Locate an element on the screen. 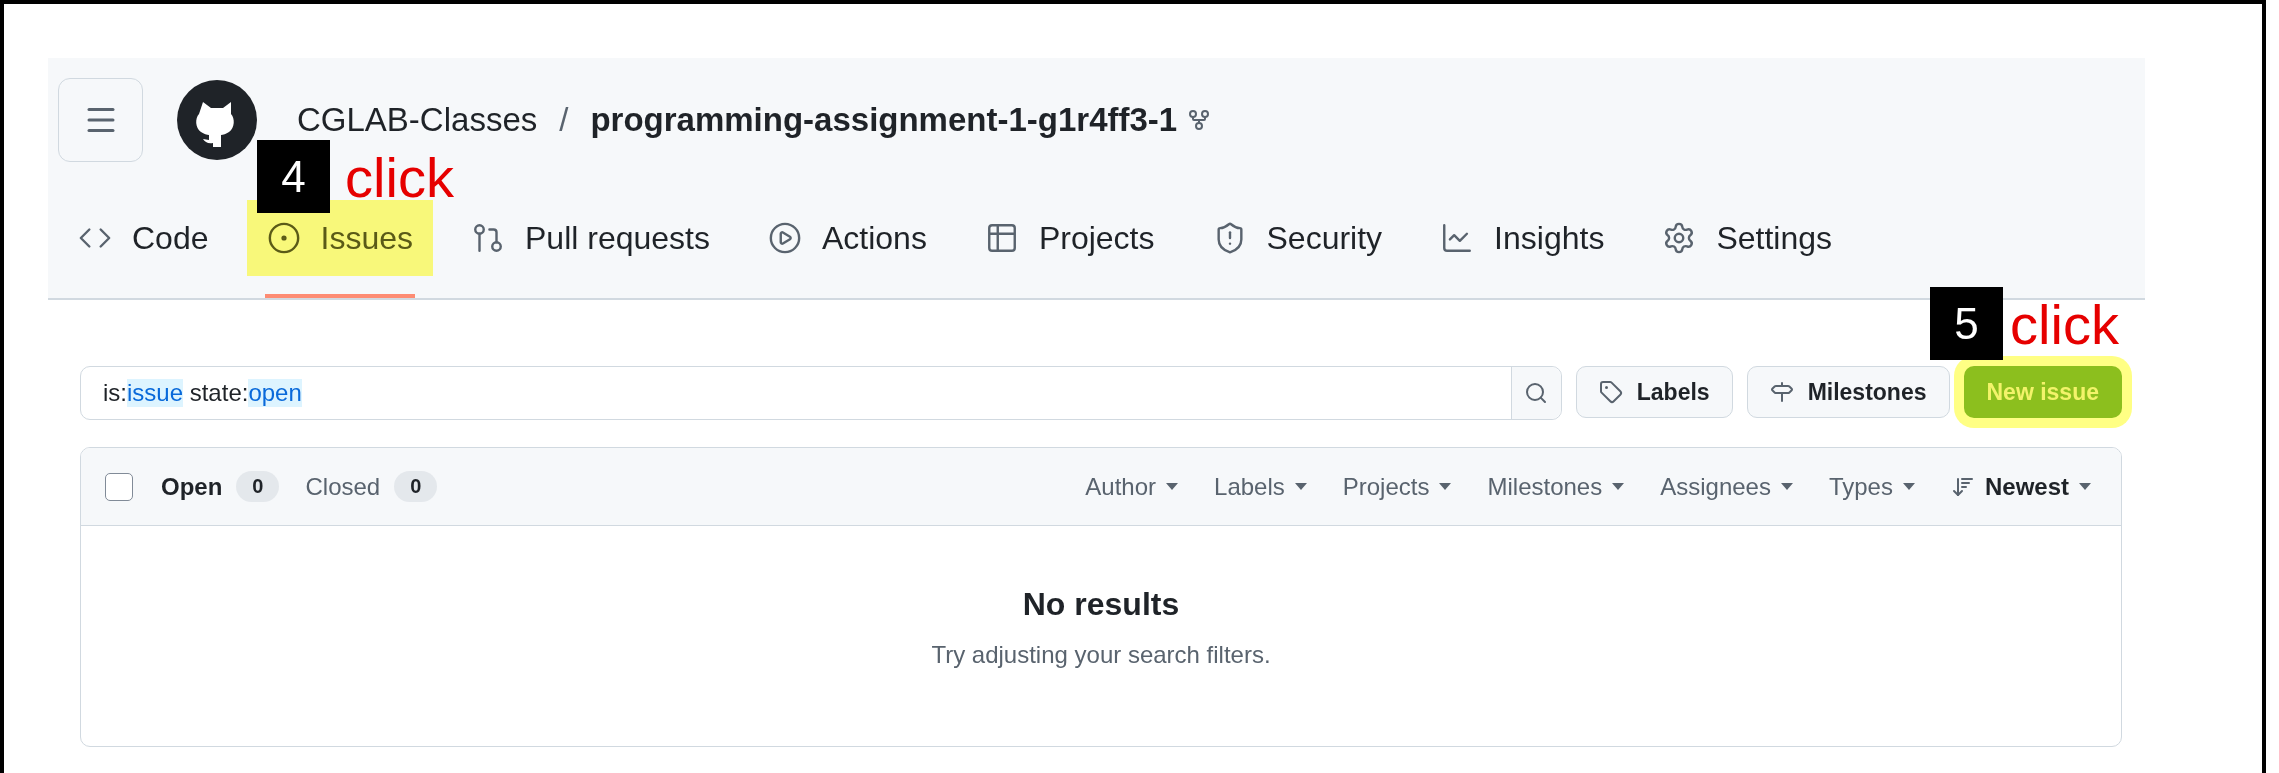  tag-icon is located at coordinates (1610, 392).